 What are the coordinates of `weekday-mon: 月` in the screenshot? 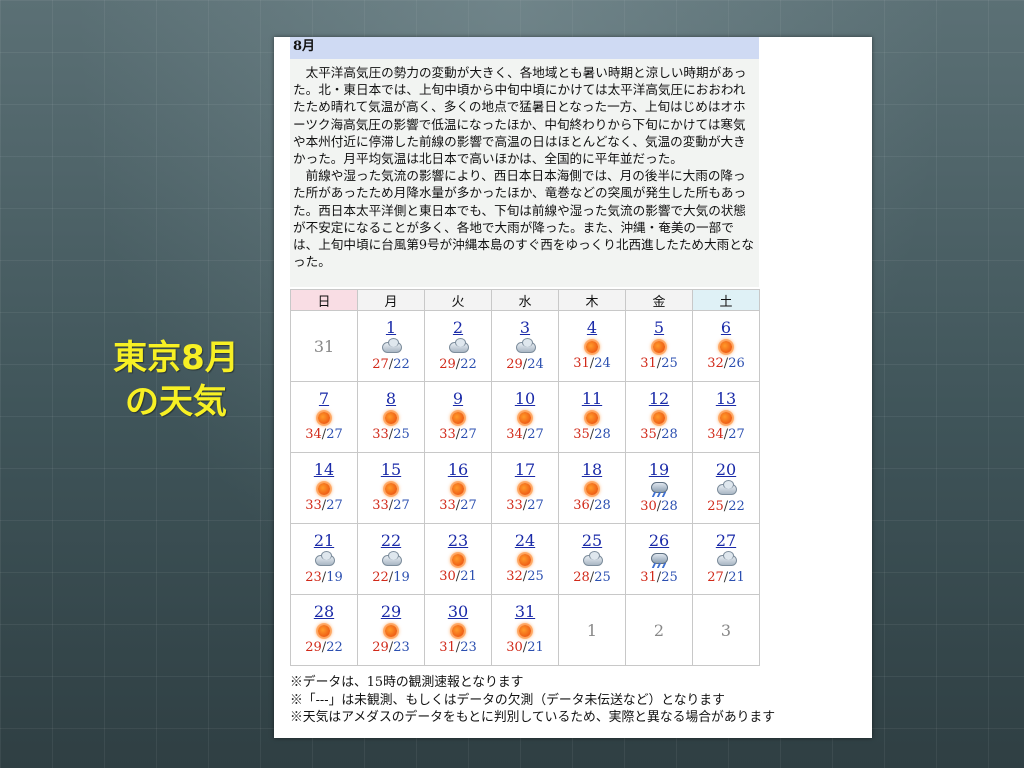 It's located at (391, 300).